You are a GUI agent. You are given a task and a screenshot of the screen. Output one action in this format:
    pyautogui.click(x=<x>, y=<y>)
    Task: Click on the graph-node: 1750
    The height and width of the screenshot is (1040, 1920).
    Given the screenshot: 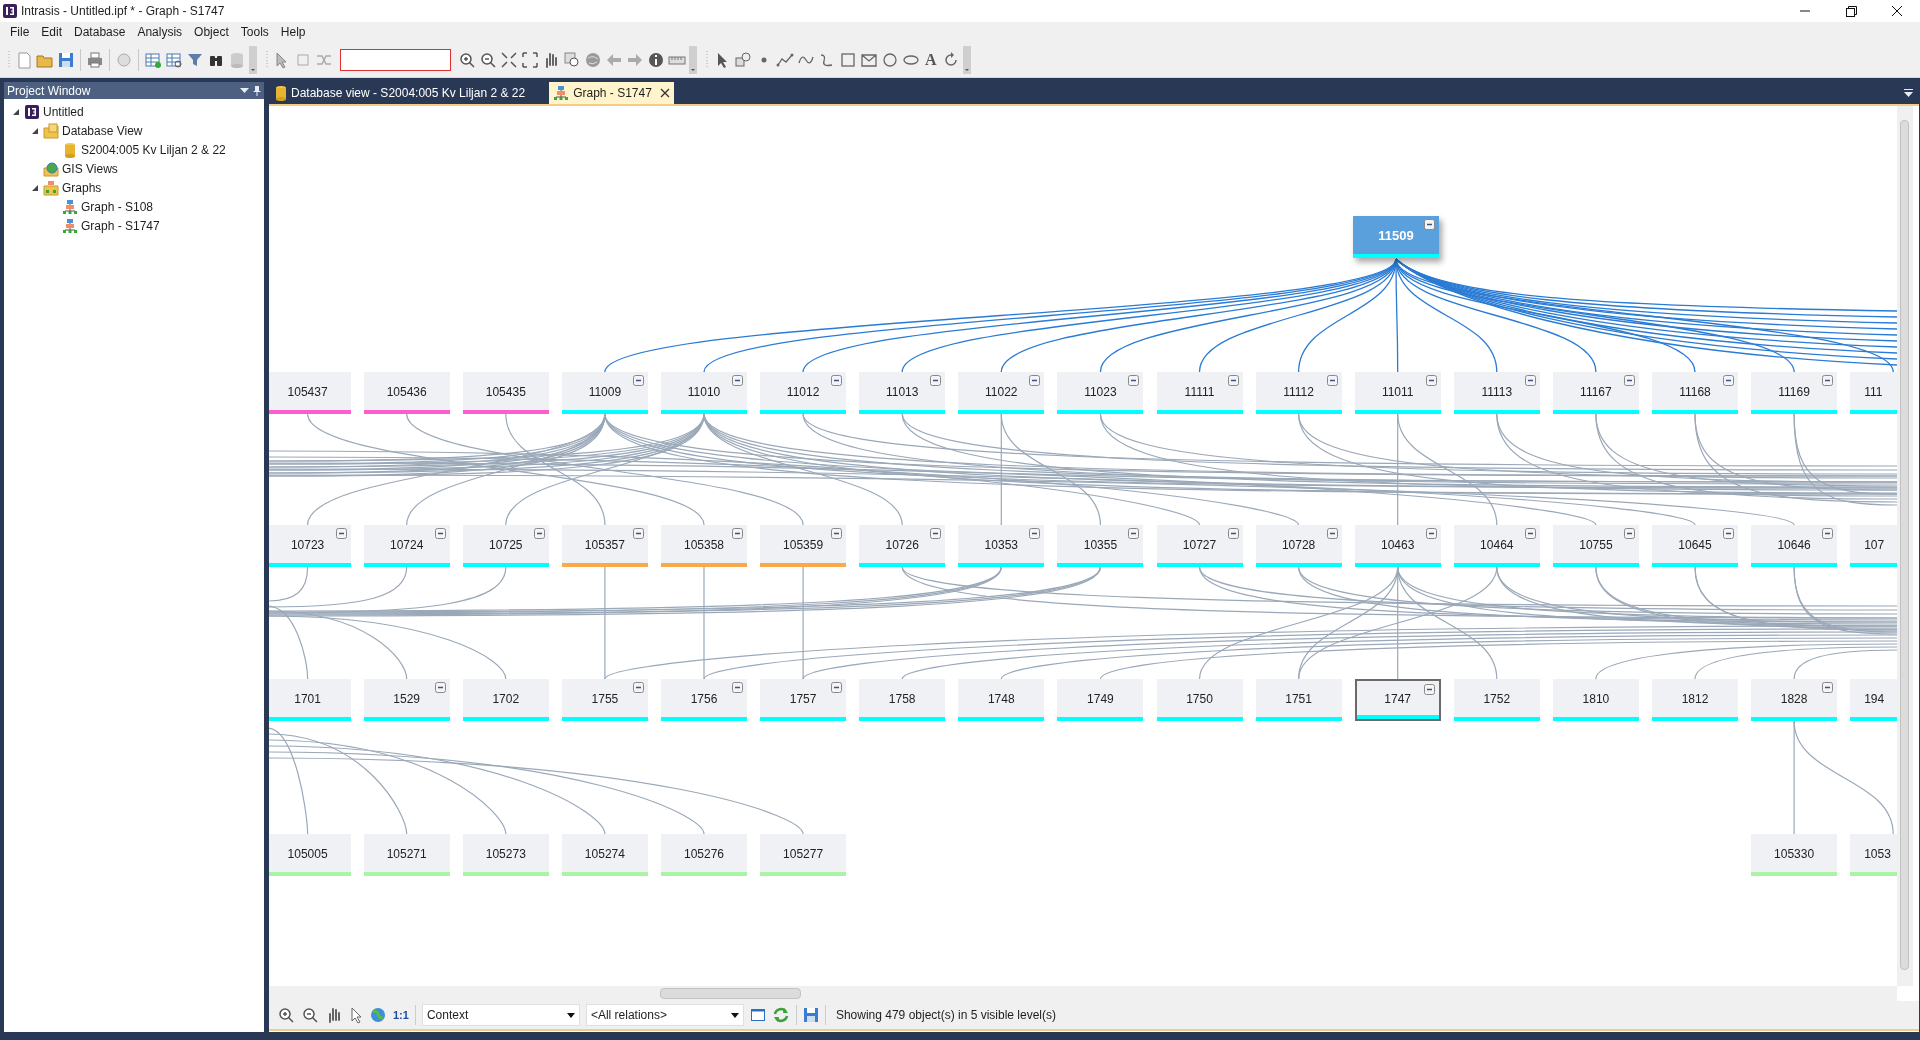 What is the action you would take?
    pyautogui.click(x=1199, y=700)
    